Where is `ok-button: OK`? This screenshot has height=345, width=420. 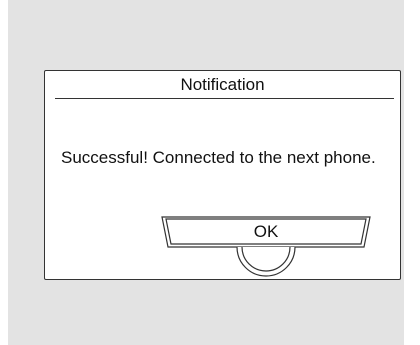 ok-button: OK is located at coordinates (266, 246).